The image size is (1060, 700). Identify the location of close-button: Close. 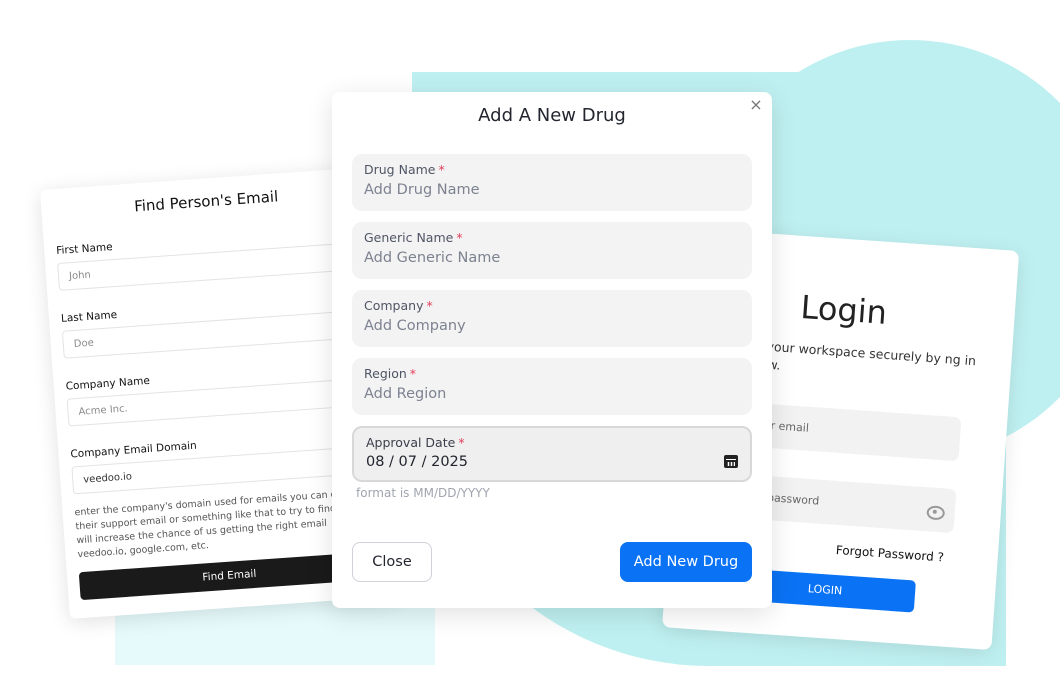
(392, 562).